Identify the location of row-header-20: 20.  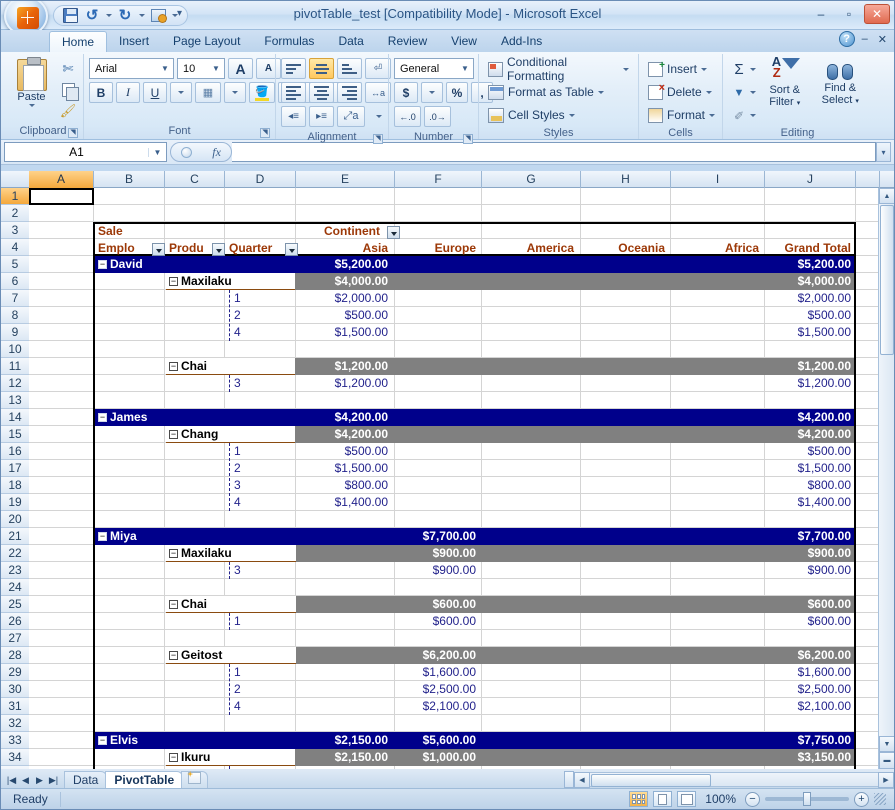
(15, 519).